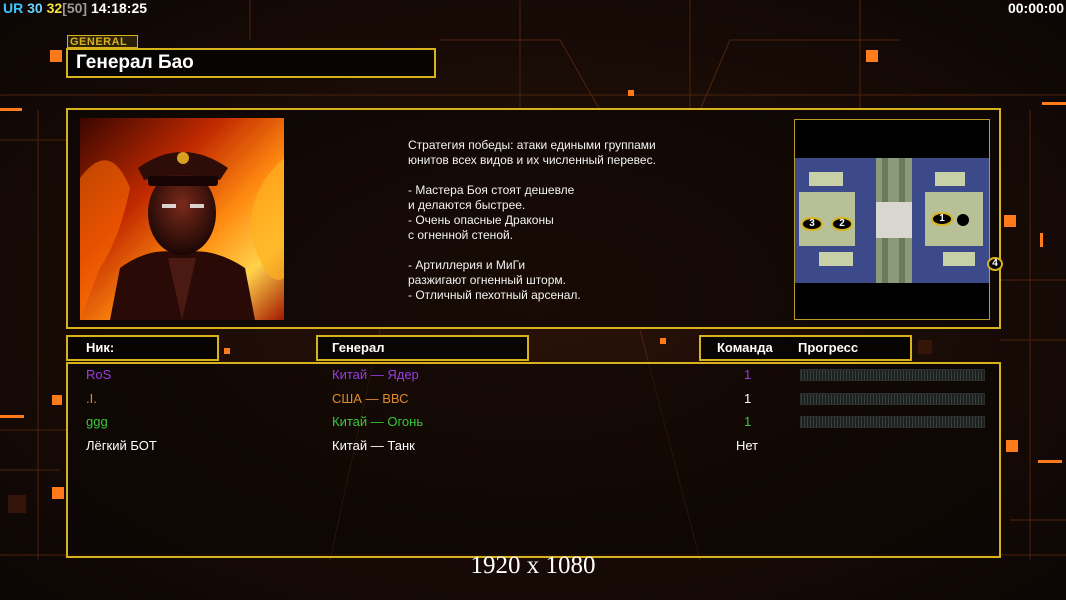 This screenshot has height=600, width=1066. I want to click on hud-stat-max: [50], so click(75, 8).